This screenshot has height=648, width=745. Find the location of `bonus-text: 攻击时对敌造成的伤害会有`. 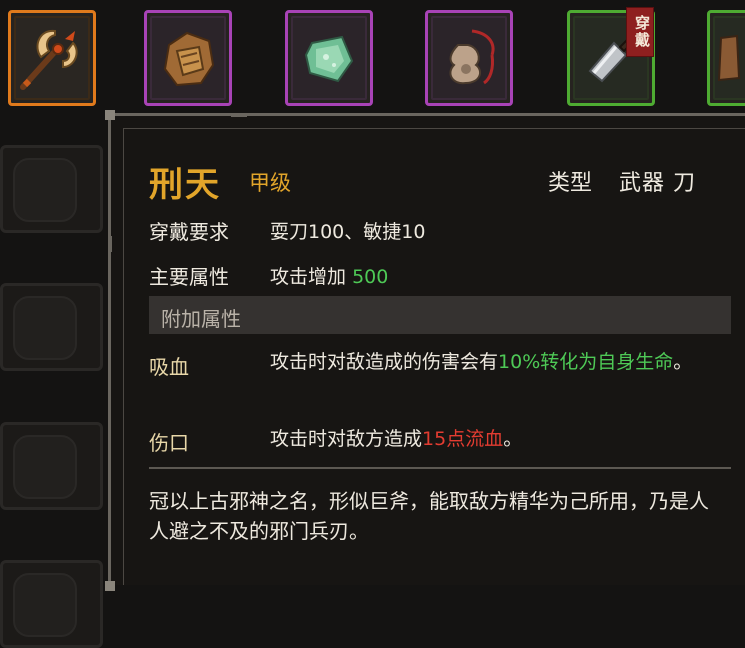

bonus-text: 攻击时对敌造成的伤害会有 is located at coordinates (384, 362).